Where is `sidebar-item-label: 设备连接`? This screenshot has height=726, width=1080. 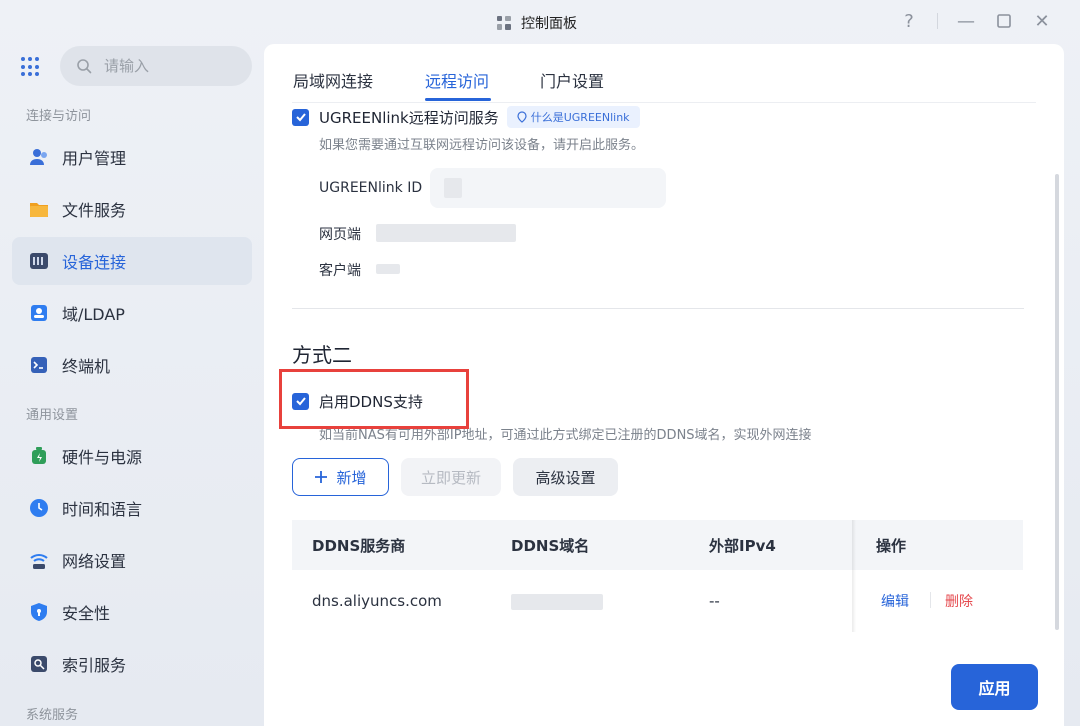 sidebar-item-label: 设备连接 is located at coordinates (94, 262).